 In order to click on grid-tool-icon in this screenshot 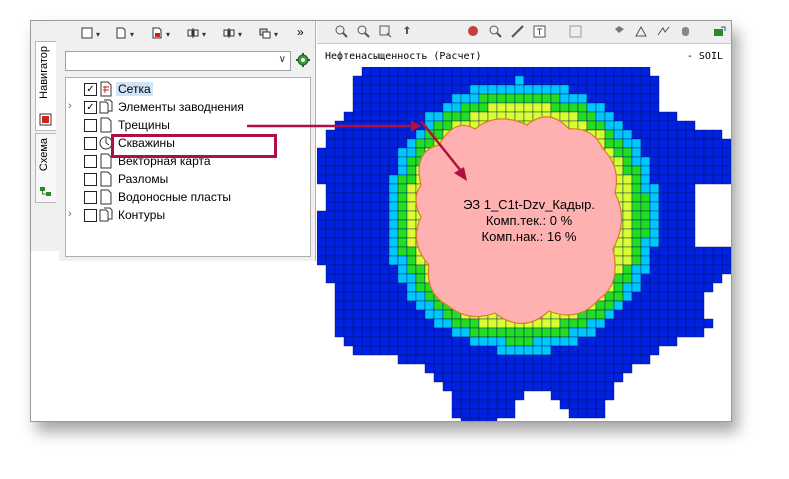, I will do `click(575, 31)`.